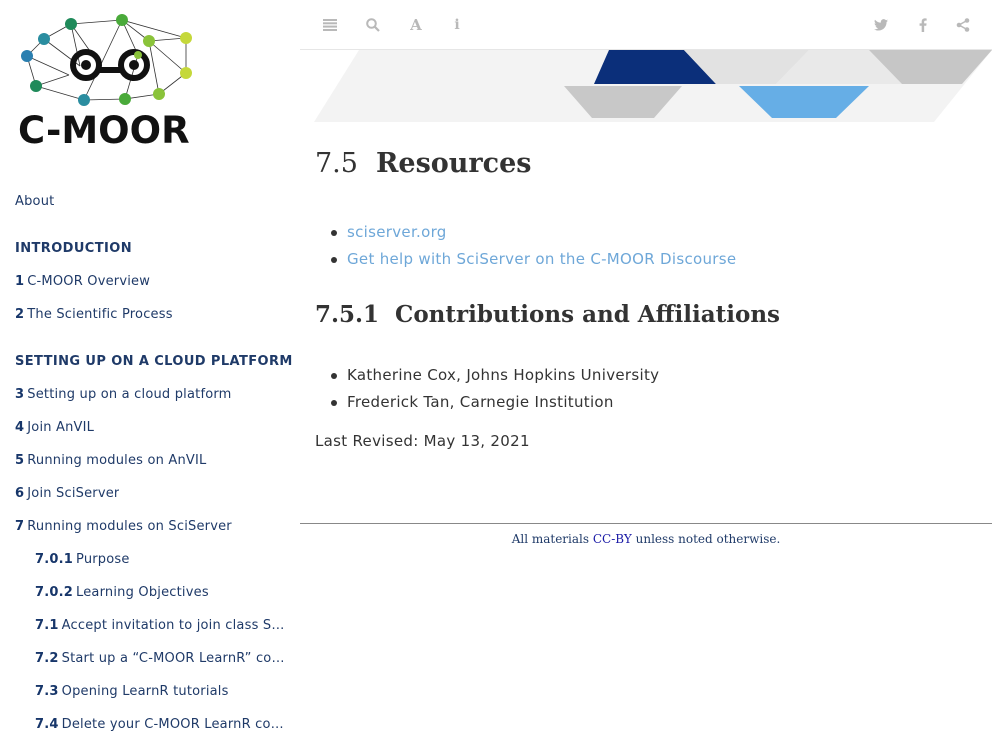 Image resolution: width=992 pixels, height=744 pixels. I want to click on sidebar-item-c-moor-overview: 1 C-MOOR Overview, so click(82, 281).